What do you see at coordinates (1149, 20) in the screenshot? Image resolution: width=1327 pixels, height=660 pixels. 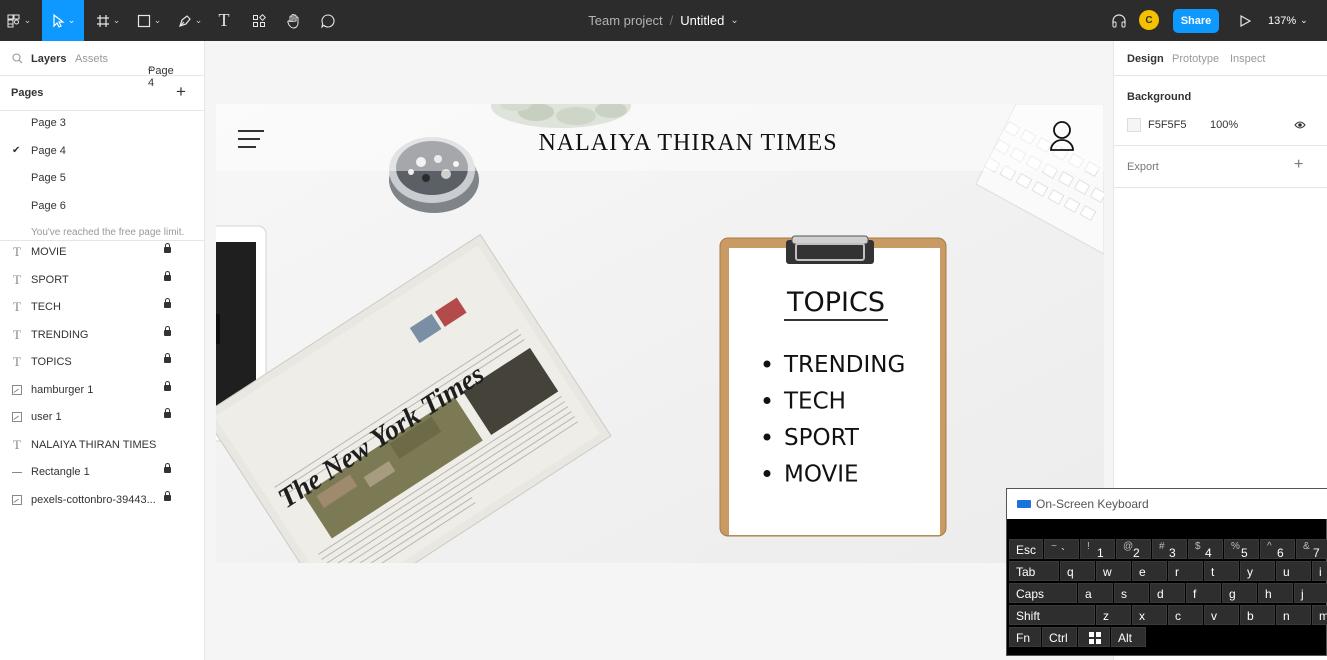 I see `avatar: C` at bounding box center [1149, 20].